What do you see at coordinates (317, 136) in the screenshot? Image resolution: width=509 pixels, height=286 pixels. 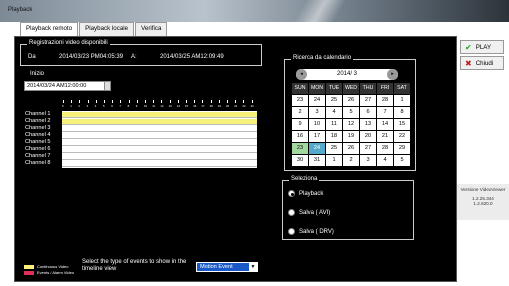 I see `calendar-day: 17` at bounding box center [317, 136].